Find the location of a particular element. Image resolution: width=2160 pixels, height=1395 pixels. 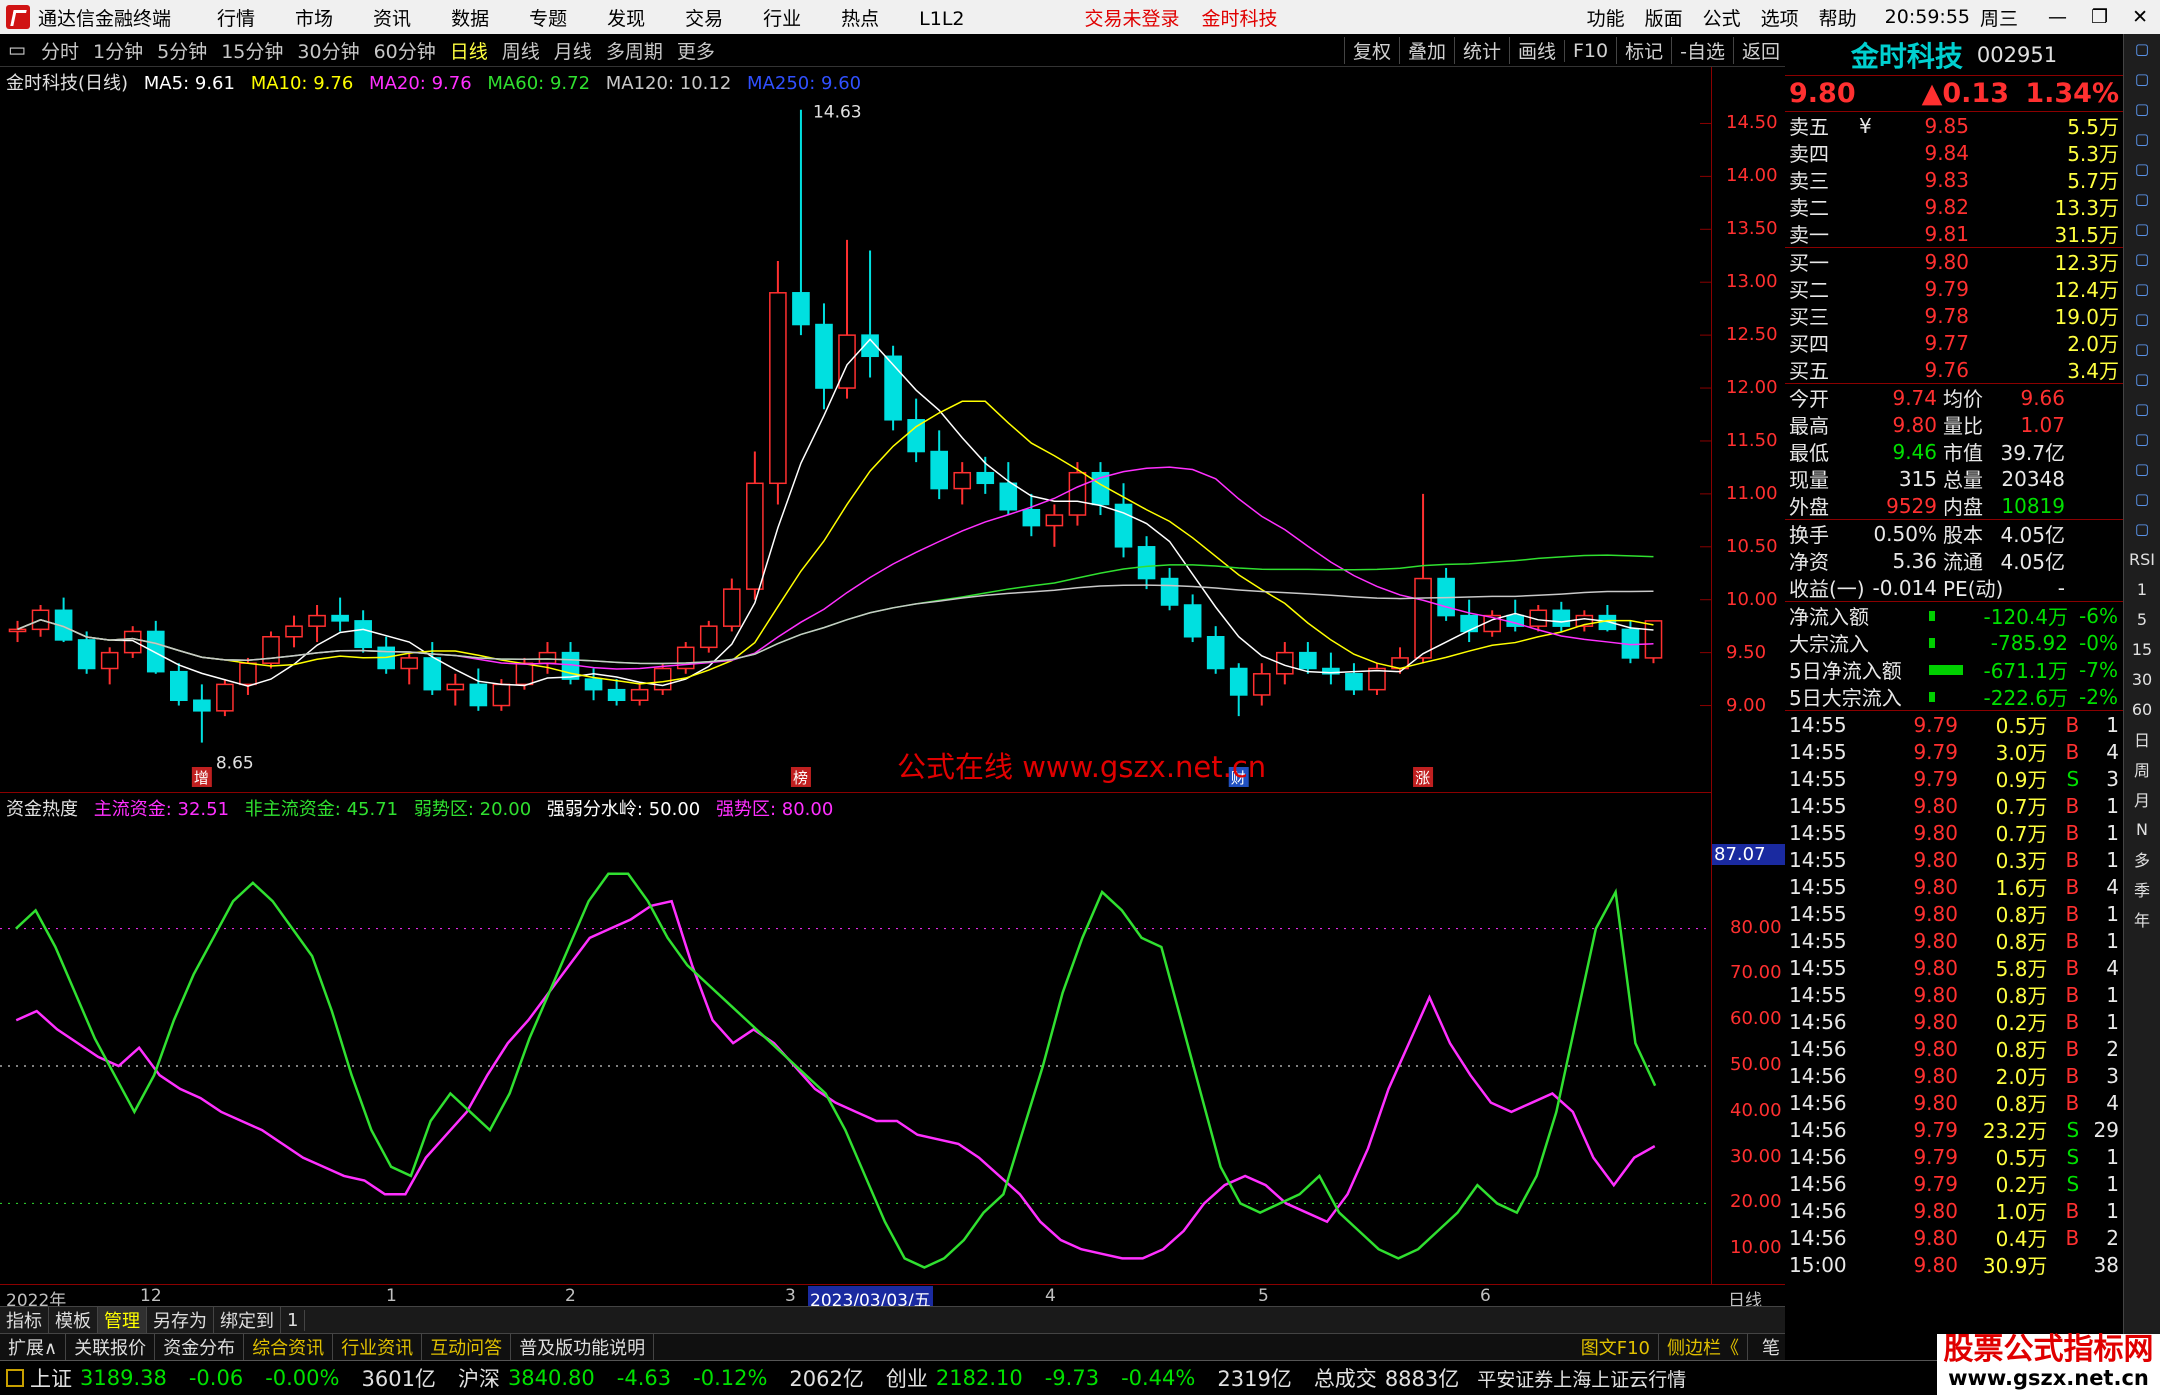

chart-tool-3: 画线 is located at coordinates (1536, 50).